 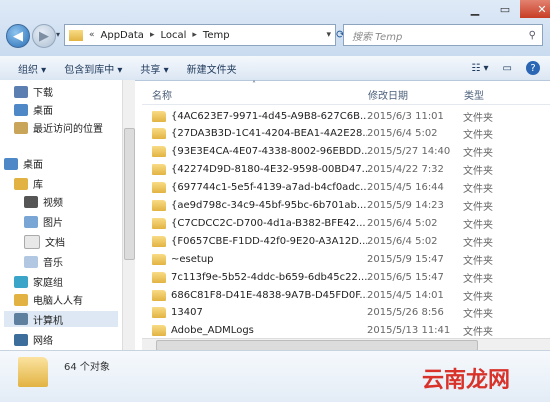 I want to click on share-button: 共享 ▾, so click(x=154, y=68).